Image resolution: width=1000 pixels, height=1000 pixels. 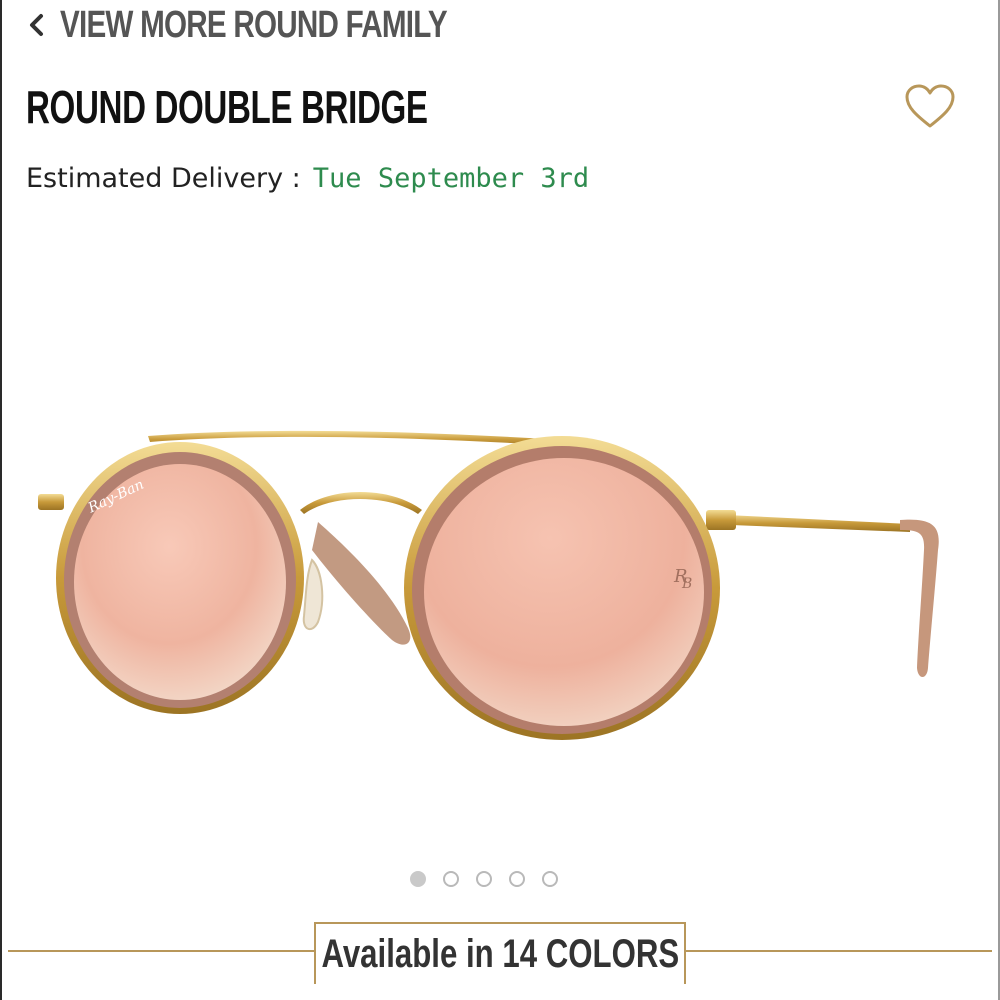 I want to click on svg-text: B, so click(x=686, y=584).